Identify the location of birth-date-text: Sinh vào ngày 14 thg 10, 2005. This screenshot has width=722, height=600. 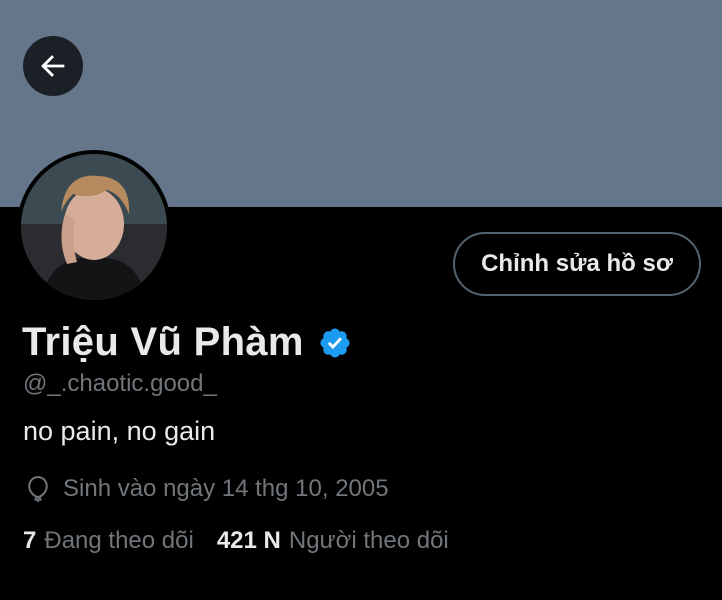
(226, 488).